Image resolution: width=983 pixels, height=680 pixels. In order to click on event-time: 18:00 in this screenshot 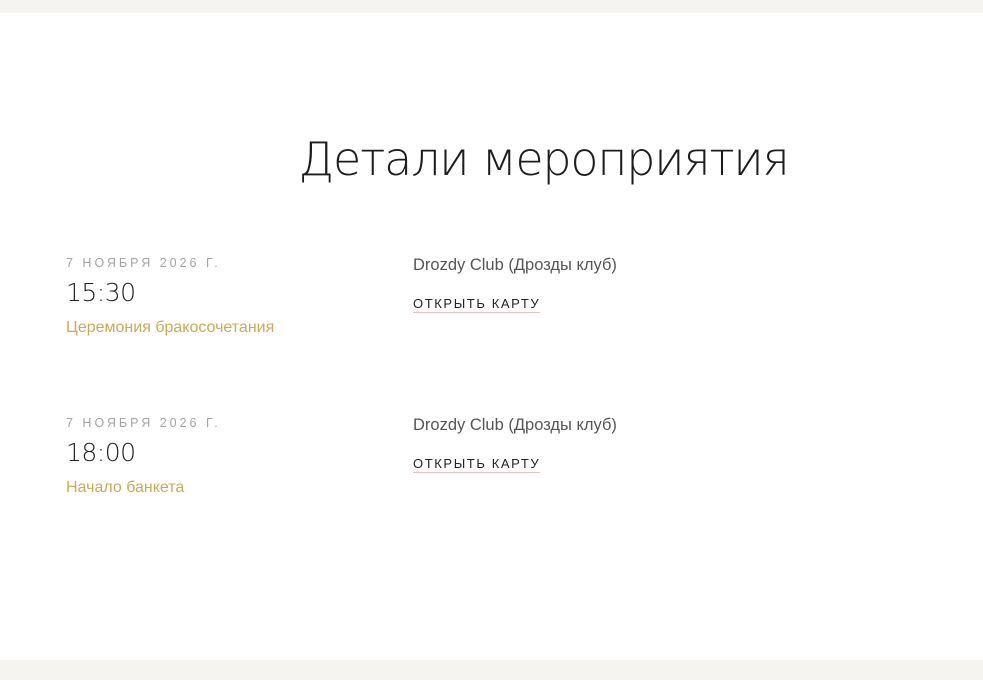, I will do `click(101, 452)`.